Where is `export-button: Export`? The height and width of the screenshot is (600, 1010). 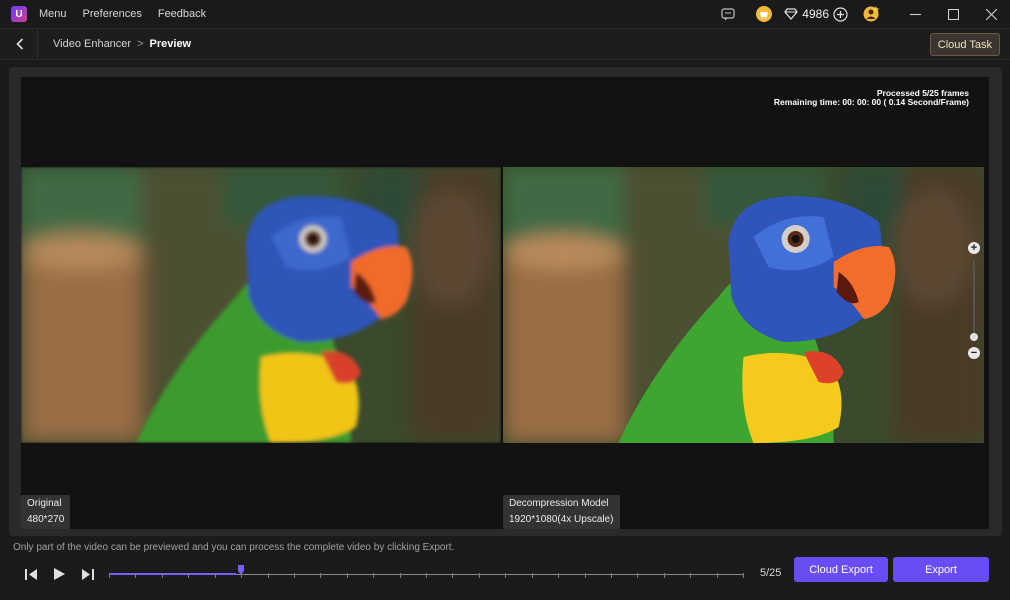 export-button: Export is located at coordinates (941, 569).